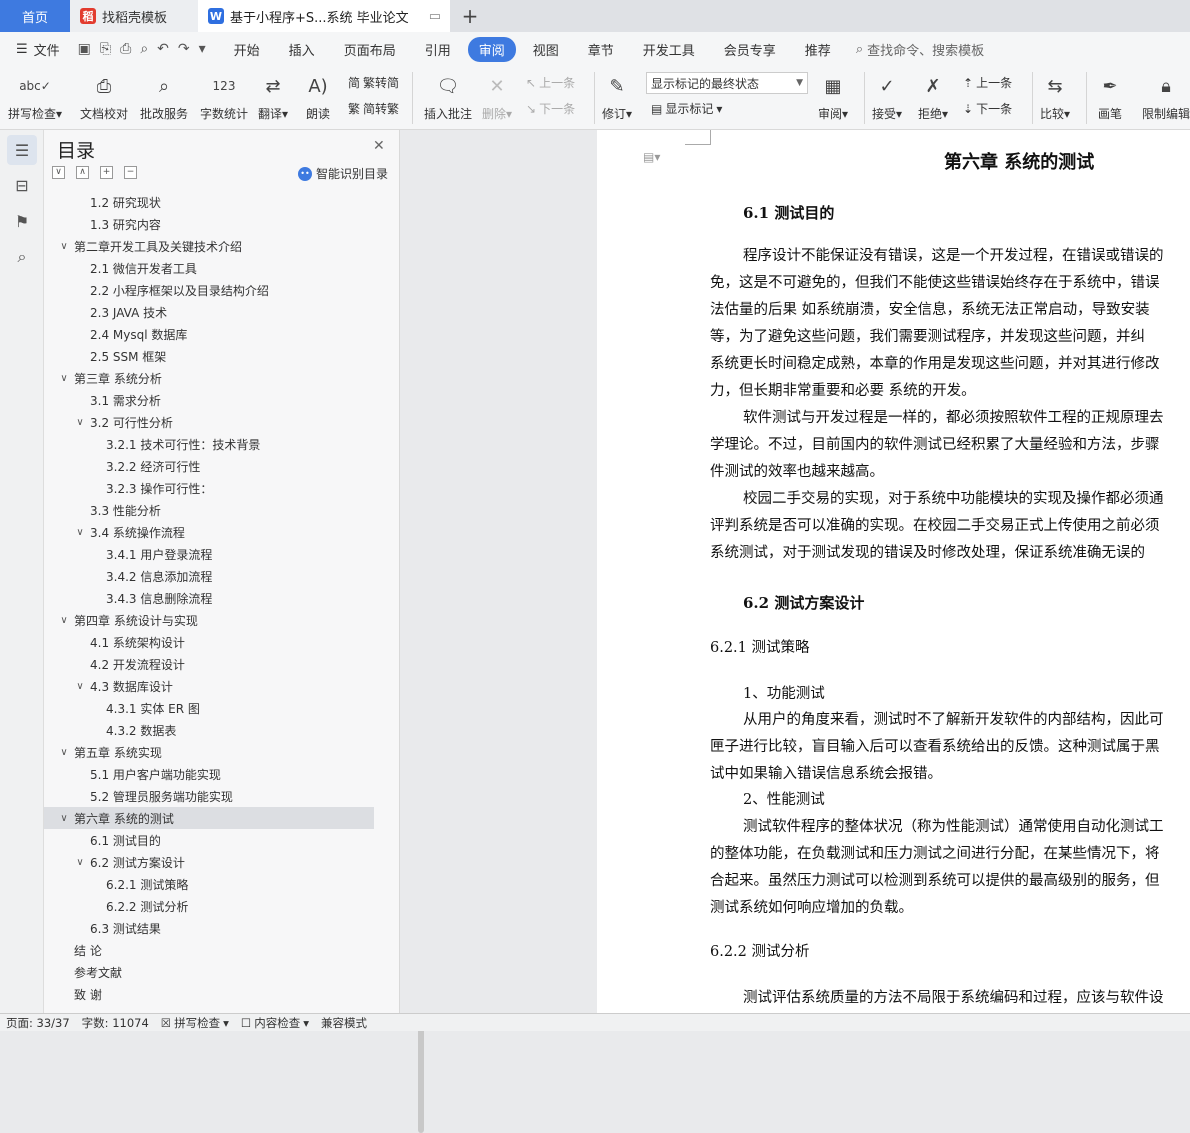 The image size is (1190, 1133). What do you see at coordinates (209, 774) in the screenshot?
I see `toc-item: 5.1 用户客户端功能实现` at bounding box center [209, 774].